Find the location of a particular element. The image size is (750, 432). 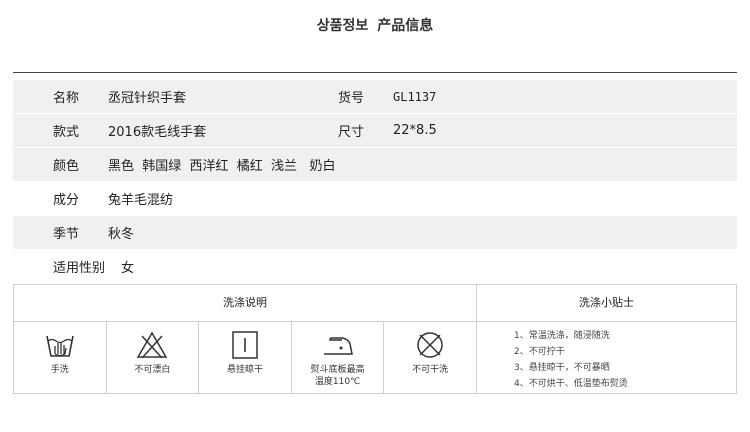

care-cell-no-bleach: 不可漂白 is located at coordinates (153, 358).